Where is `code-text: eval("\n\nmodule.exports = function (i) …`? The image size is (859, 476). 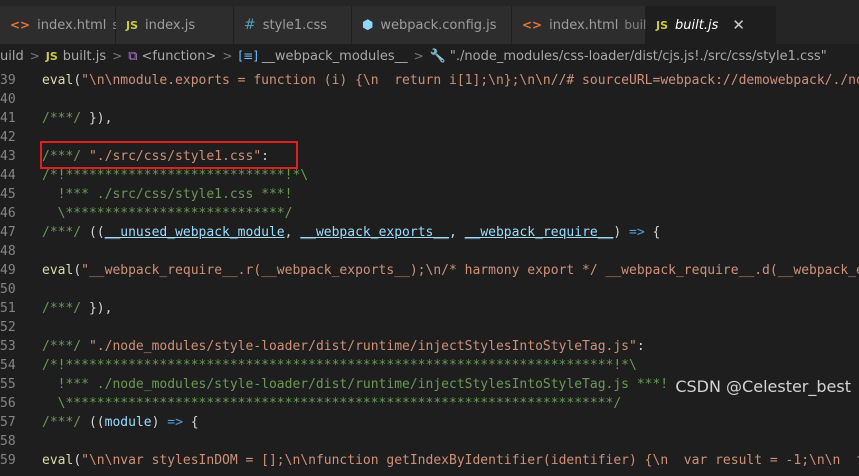 code-text: eval("\n\nmodule.exports = function (i) … is located at coordinates (450, 80).